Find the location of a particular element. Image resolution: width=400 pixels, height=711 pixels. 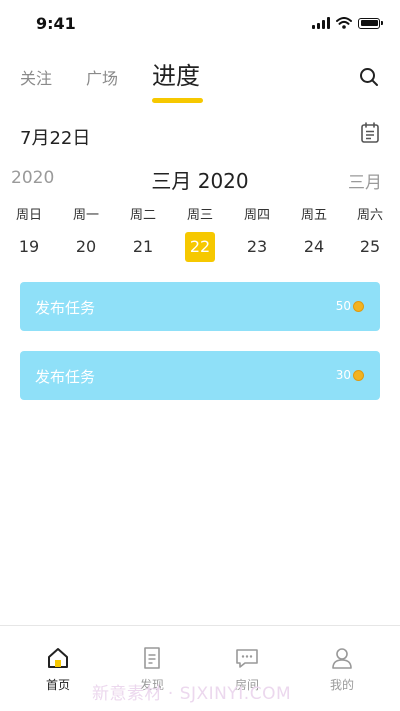

top-tabs: 关注 广场 进度 is located at coordinates (200, 79).